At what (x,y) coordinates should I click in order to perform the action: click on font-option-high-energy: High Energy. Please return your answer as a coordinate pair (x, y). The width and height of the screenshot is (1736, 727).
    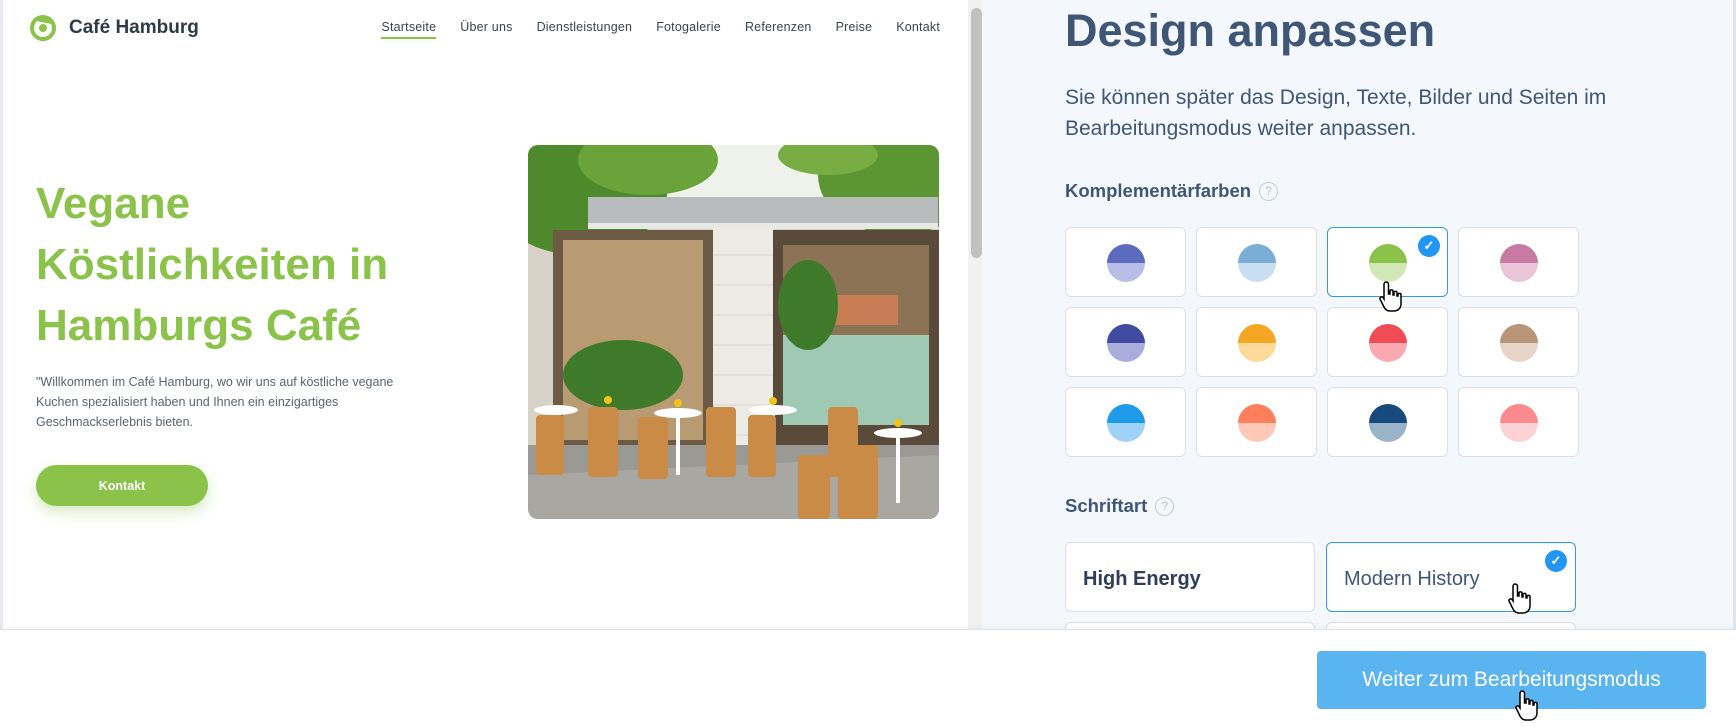
    Looking at the image, I should click on (1190, 577).